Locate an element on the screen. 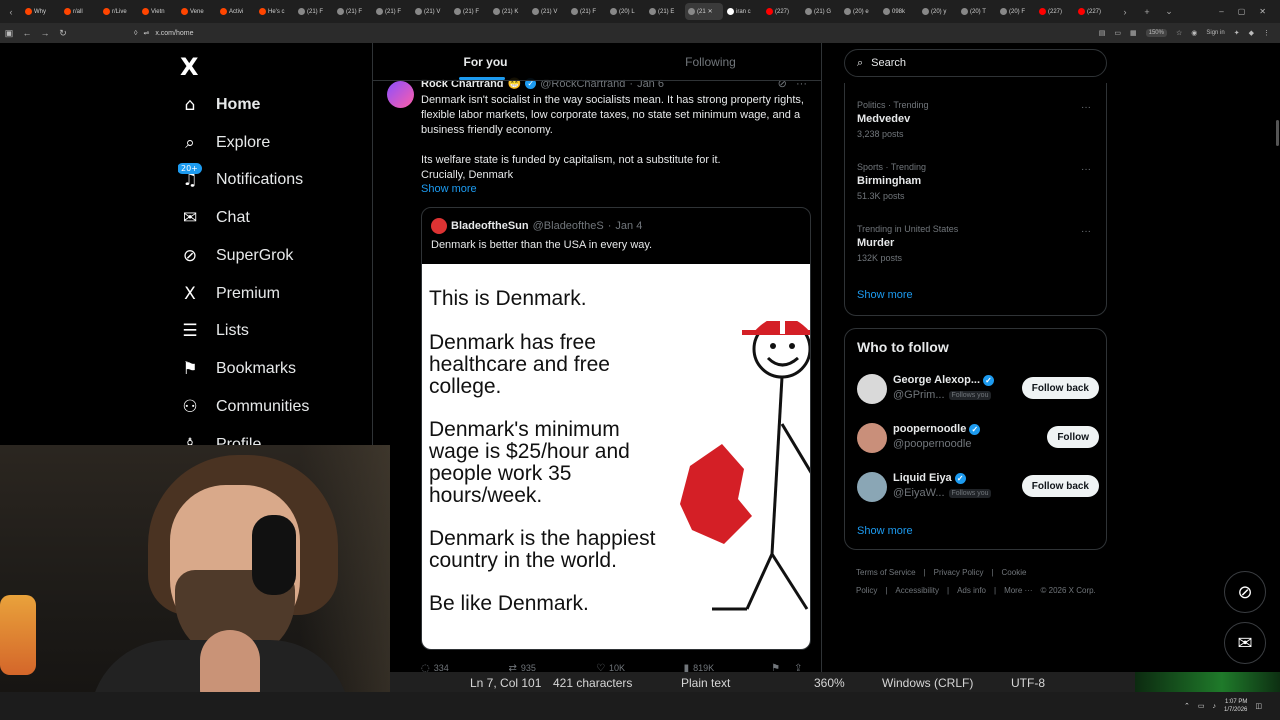 The image size is (1280, 720). post-author-avatar is located at coordinates (400, 94).